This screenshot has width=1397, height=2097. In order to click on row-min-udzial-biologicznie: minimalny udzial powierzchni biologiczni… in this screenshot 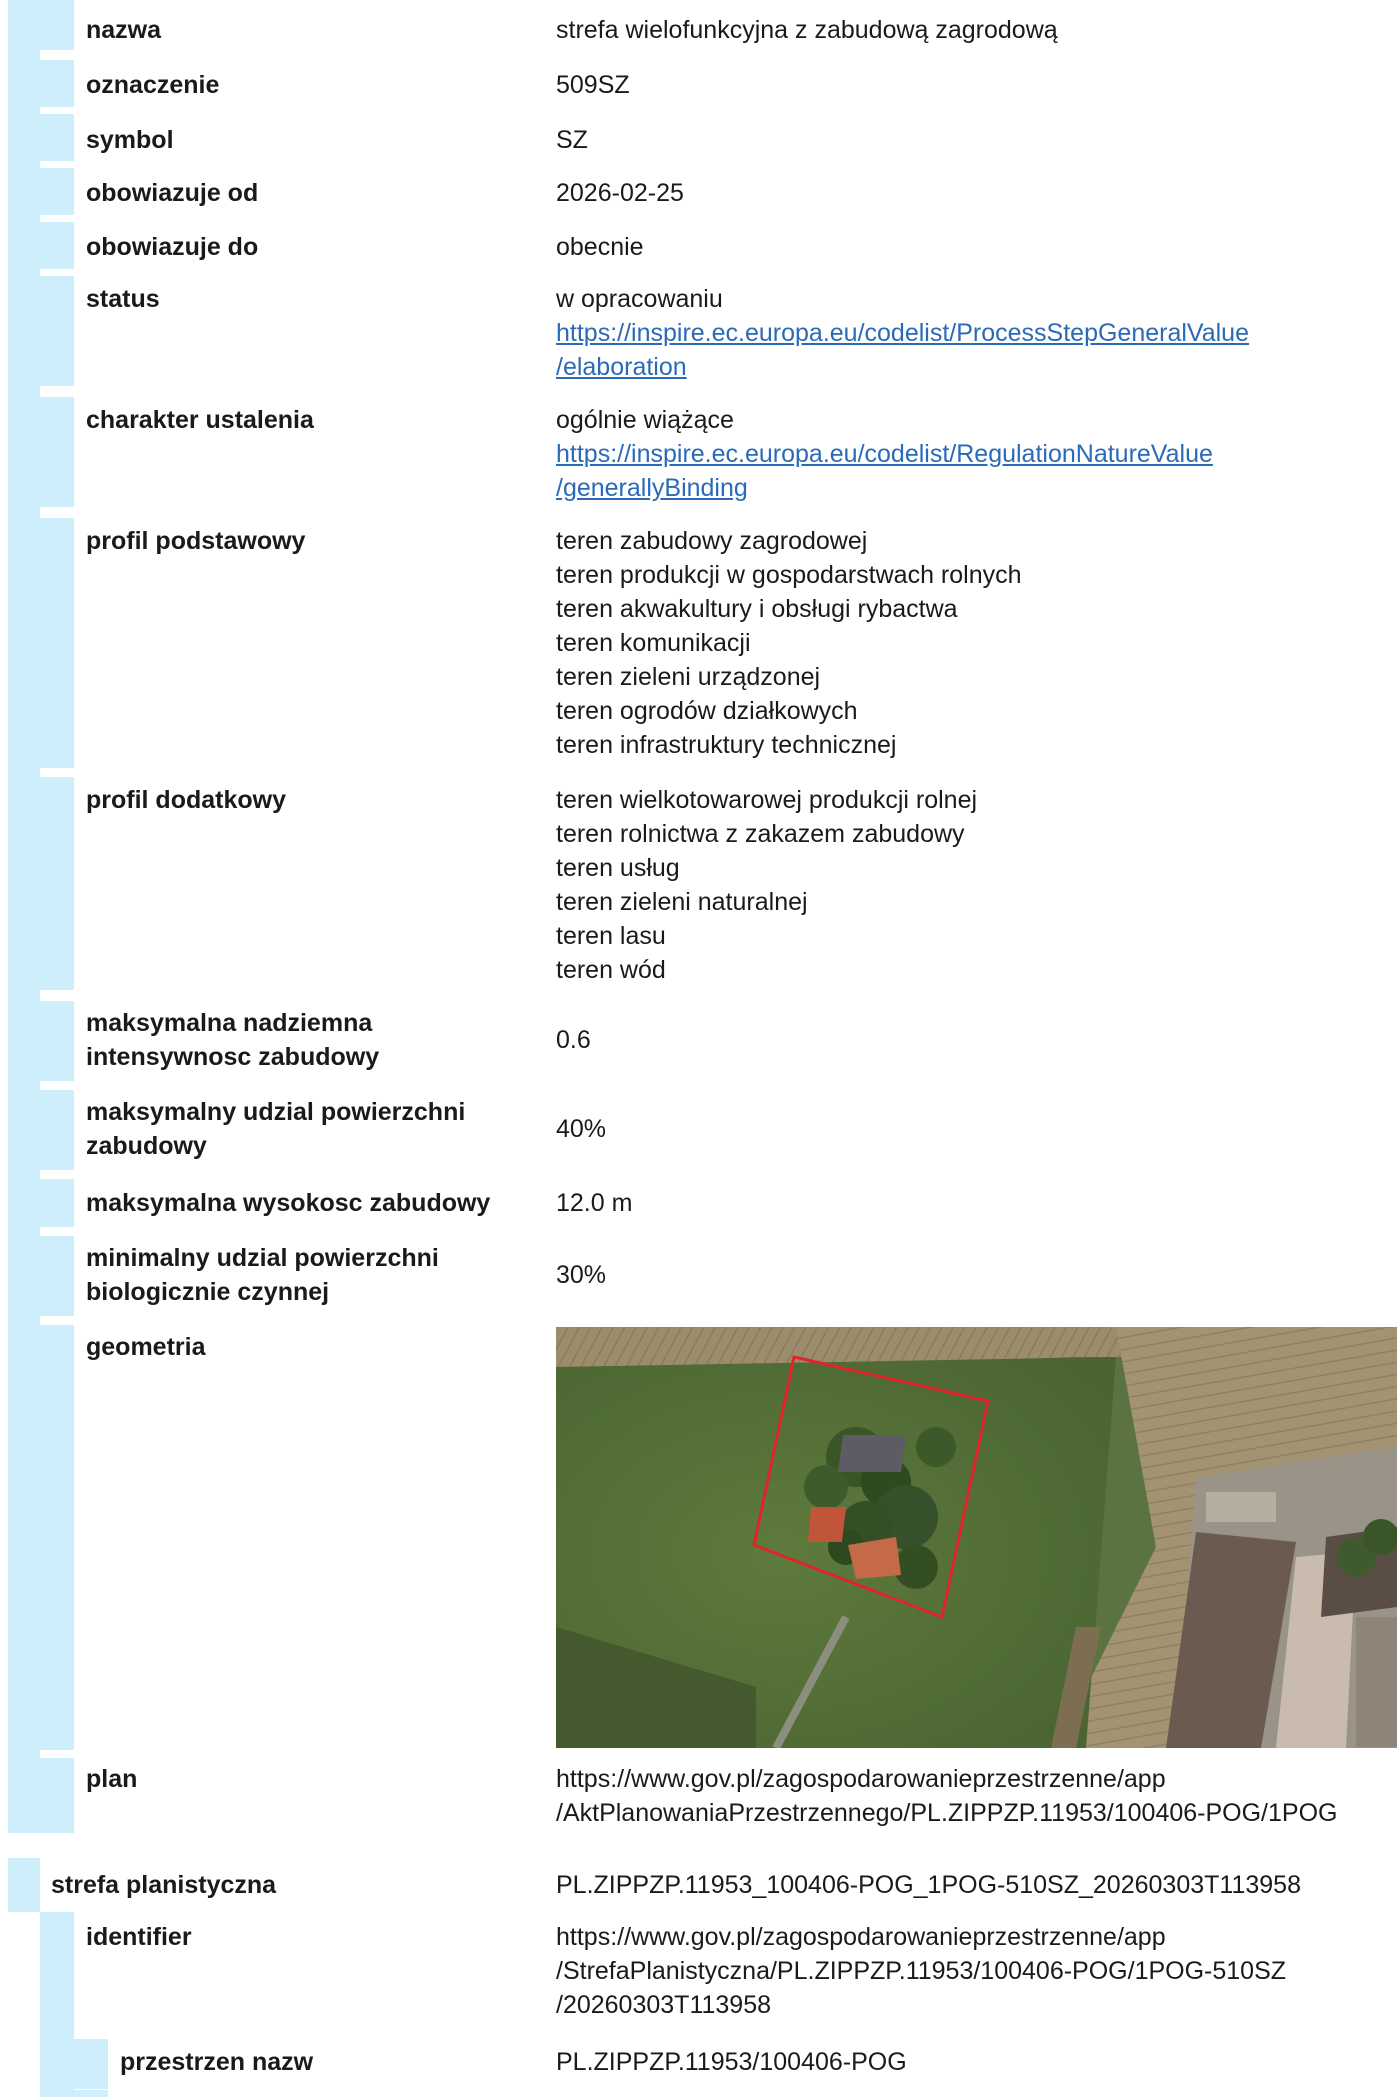, I will do `click(718, 1276)`.